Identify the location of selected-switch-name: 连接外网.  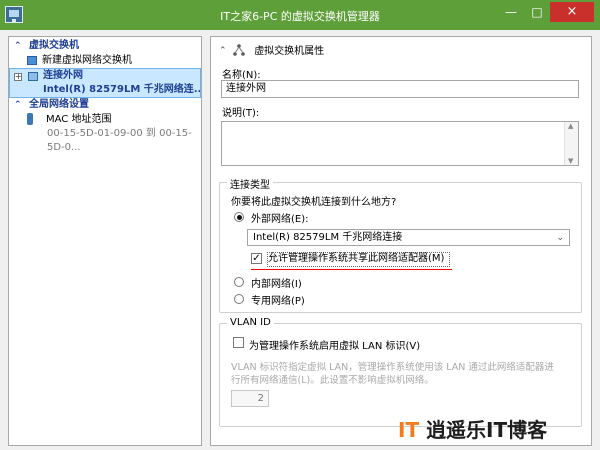
(63, 75).